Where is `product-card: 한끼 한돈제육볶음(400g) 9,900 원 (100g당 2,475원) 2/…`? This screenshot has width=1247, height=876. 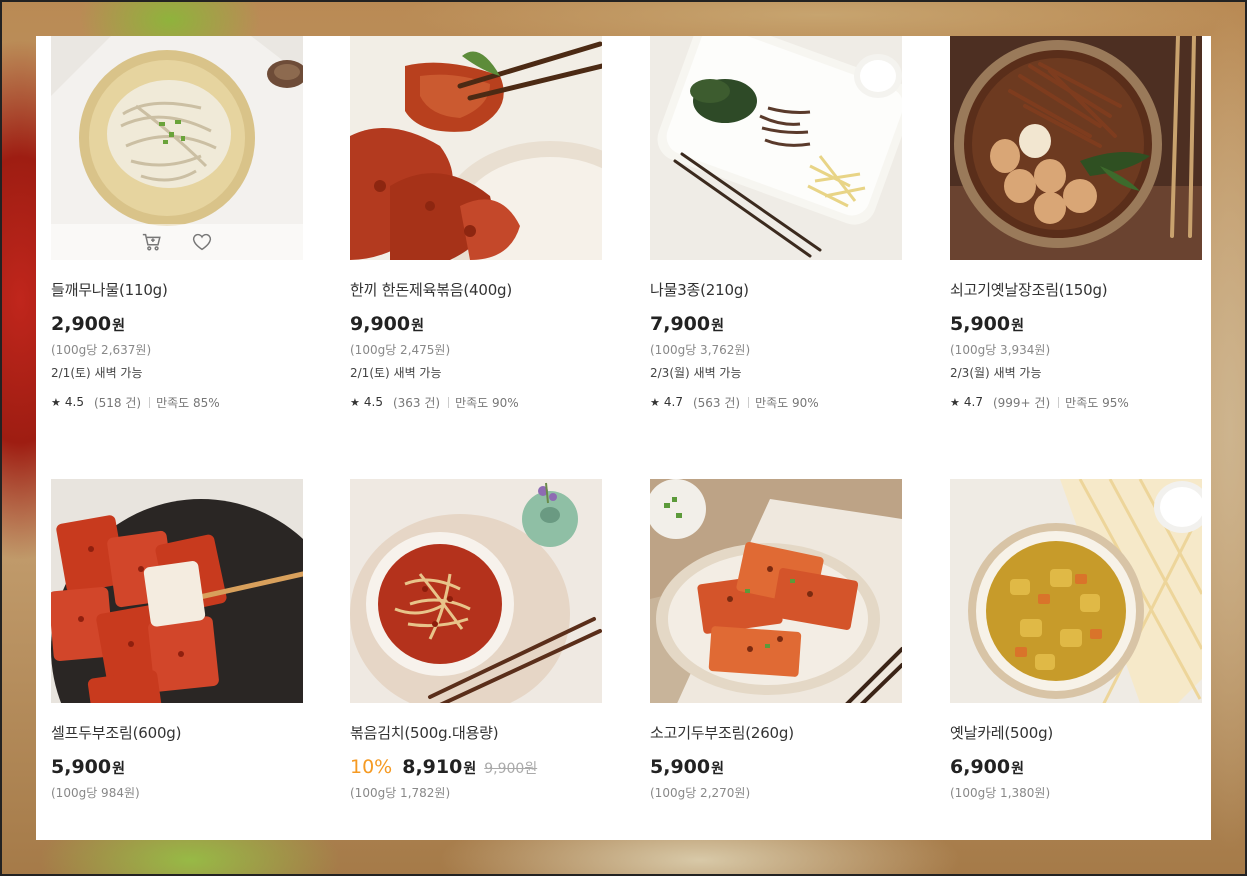
product-card: 한끼 한돈제육볶음(400g) 9,900 원 (100g당 2,475원) 2/… is located at coordinates (476, 223).